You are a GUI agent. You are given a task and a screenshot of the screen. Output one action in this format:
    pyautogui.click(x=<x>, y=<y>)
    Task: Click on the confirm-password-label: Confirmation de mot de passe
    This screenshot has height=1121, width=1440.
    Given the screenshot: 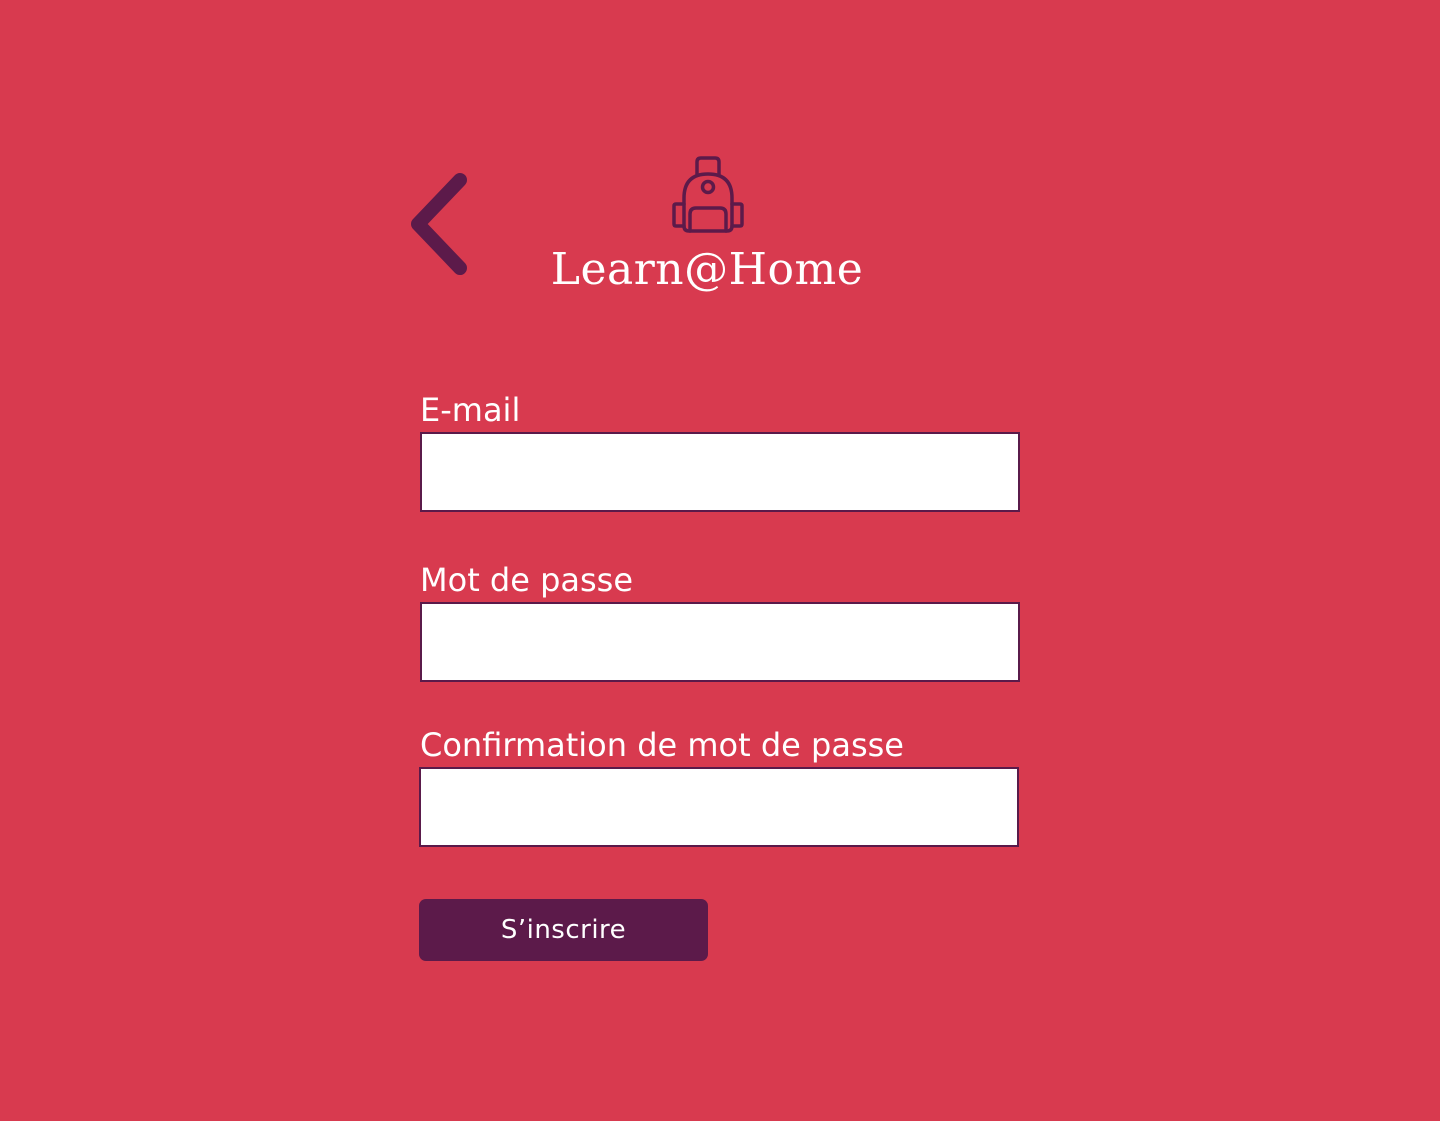 What is the action you would take?
    pyautogui.click(x=662, y=745)
    